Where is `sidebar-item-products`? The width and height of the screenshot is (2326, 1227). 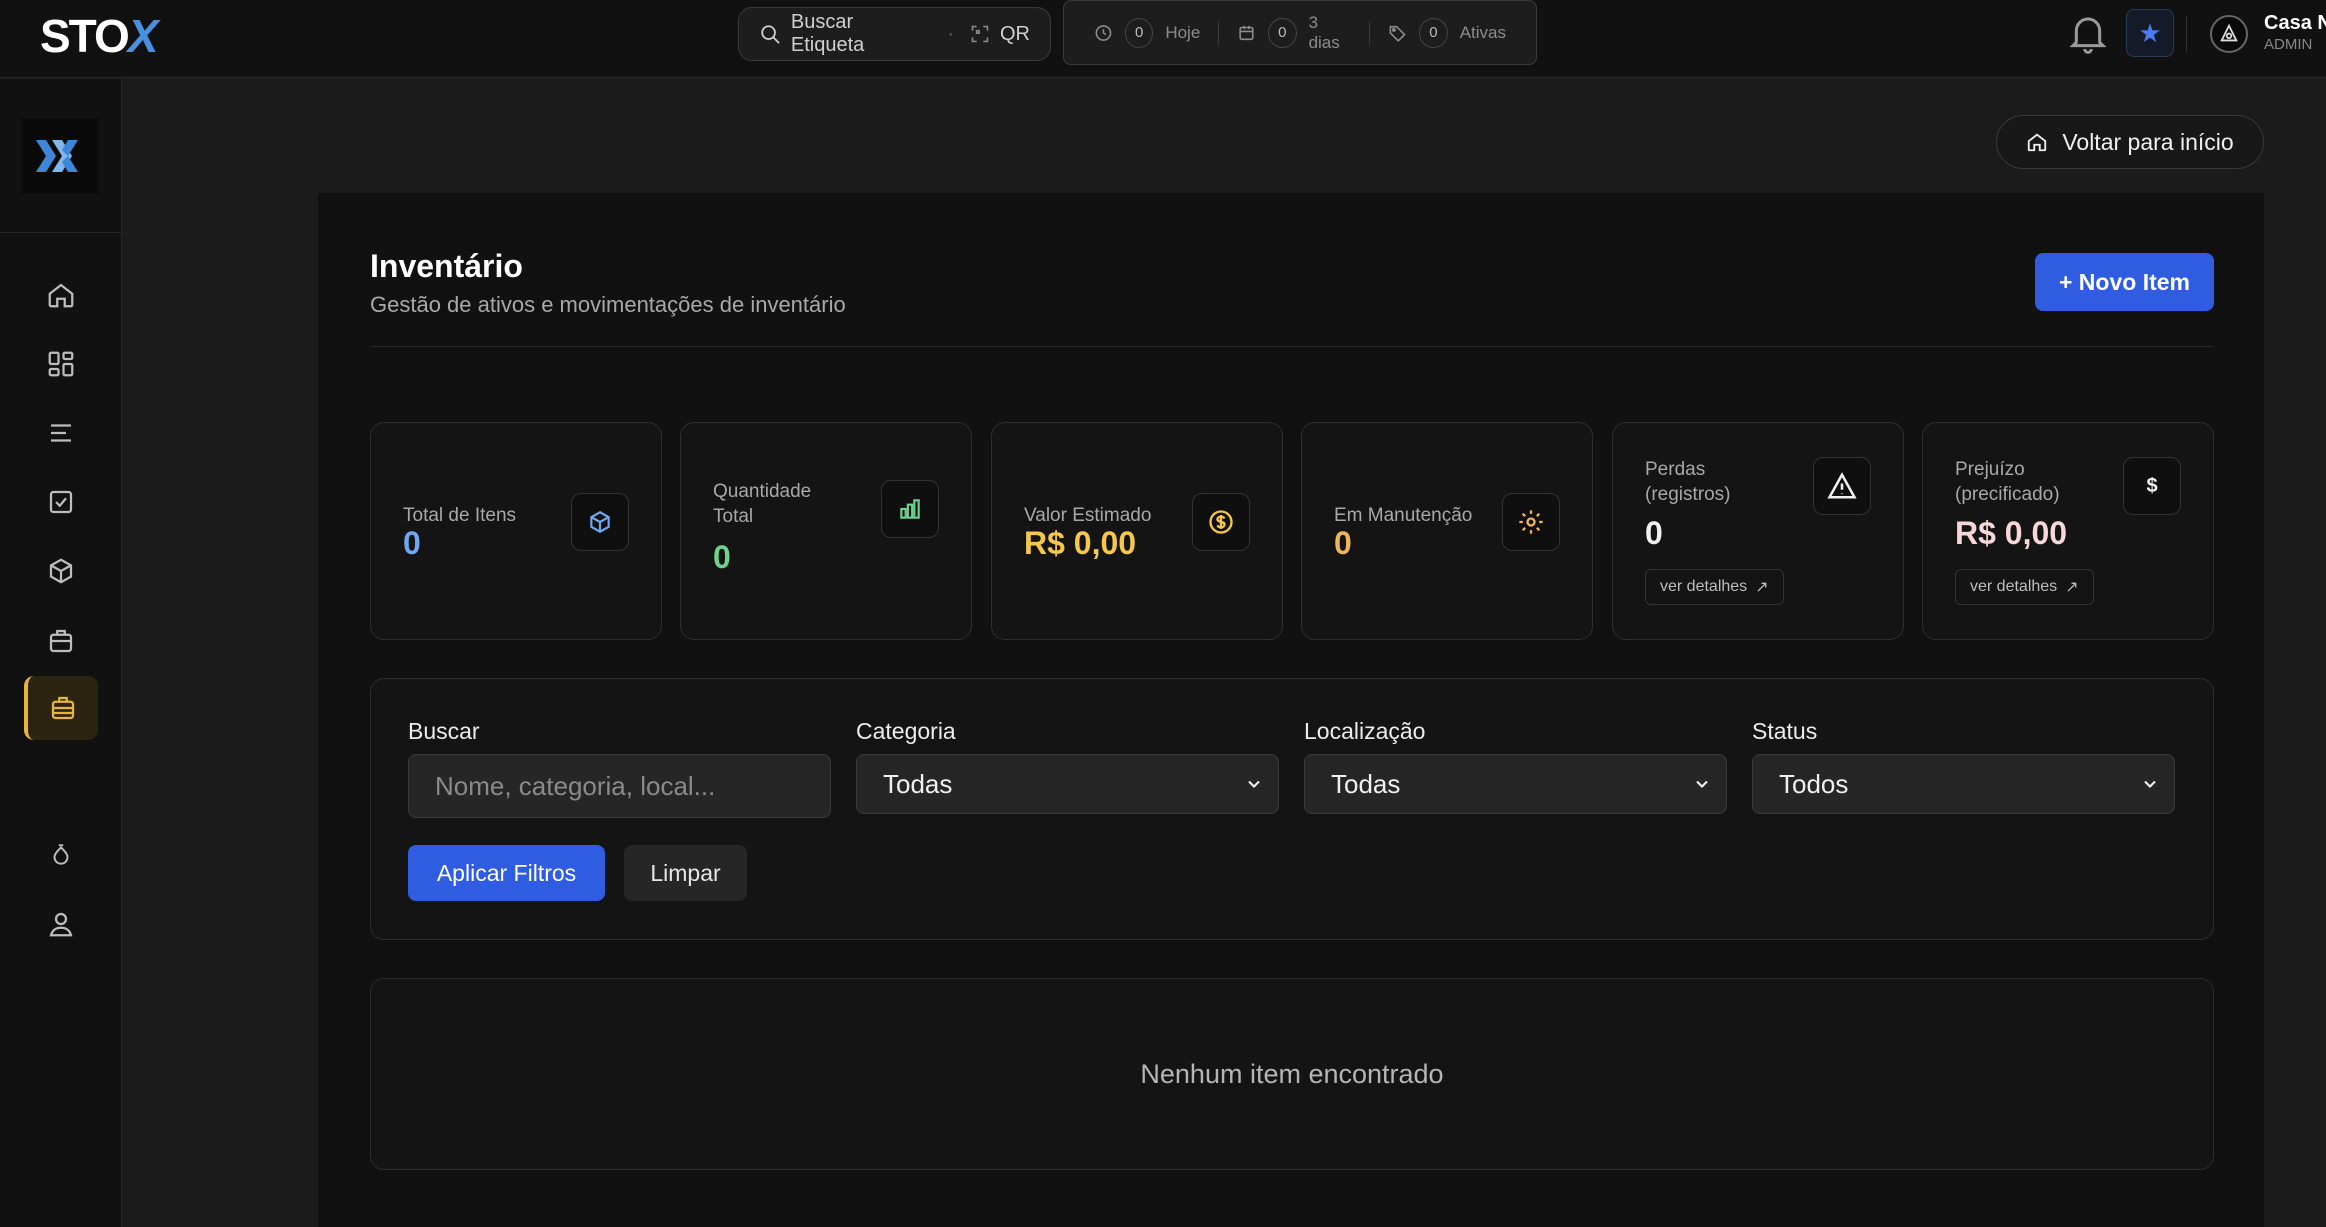 sidebar-item-products is located at coordinates (61, 571).